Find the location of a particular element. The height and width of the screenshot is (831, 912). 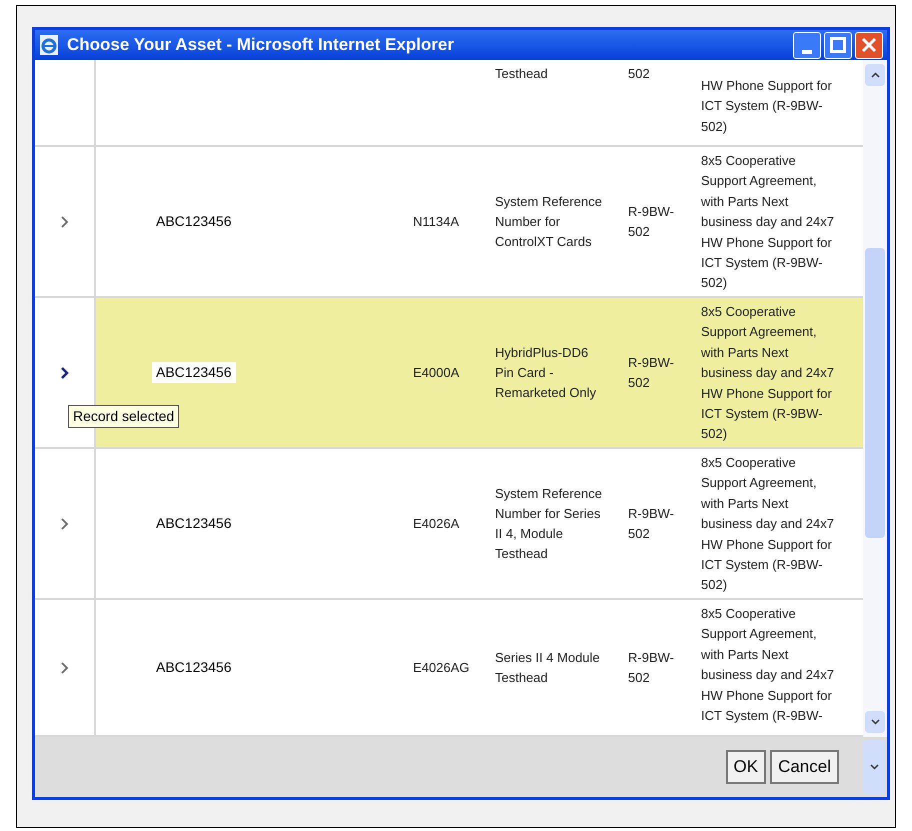

description-cell-text: HybridPlus-DD6 Pin Card - Remarketed Only is located at coordinates (545, 373).